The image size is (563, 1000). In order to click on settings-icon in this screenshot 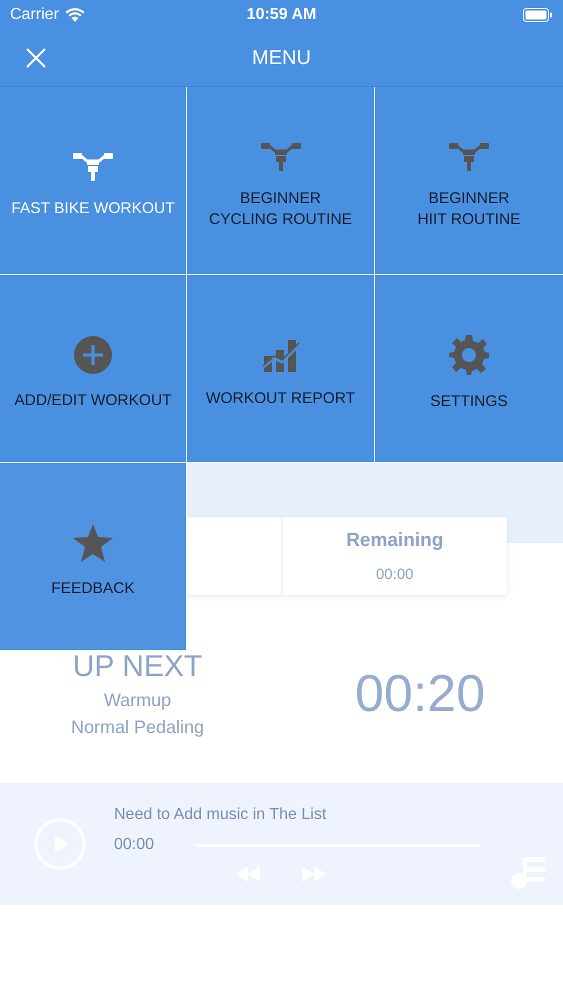, I will do `click(469, 355)`.